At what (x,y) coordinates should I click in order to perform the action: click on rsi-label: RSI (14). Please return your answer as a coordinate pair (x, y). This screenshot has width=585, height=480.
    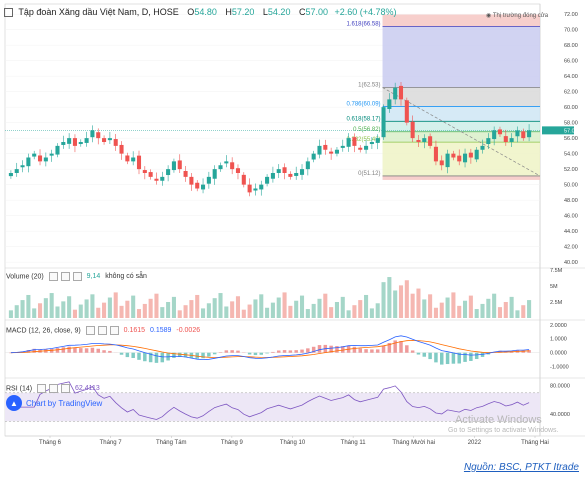
    Looking at the image, I should click on (19, 388).